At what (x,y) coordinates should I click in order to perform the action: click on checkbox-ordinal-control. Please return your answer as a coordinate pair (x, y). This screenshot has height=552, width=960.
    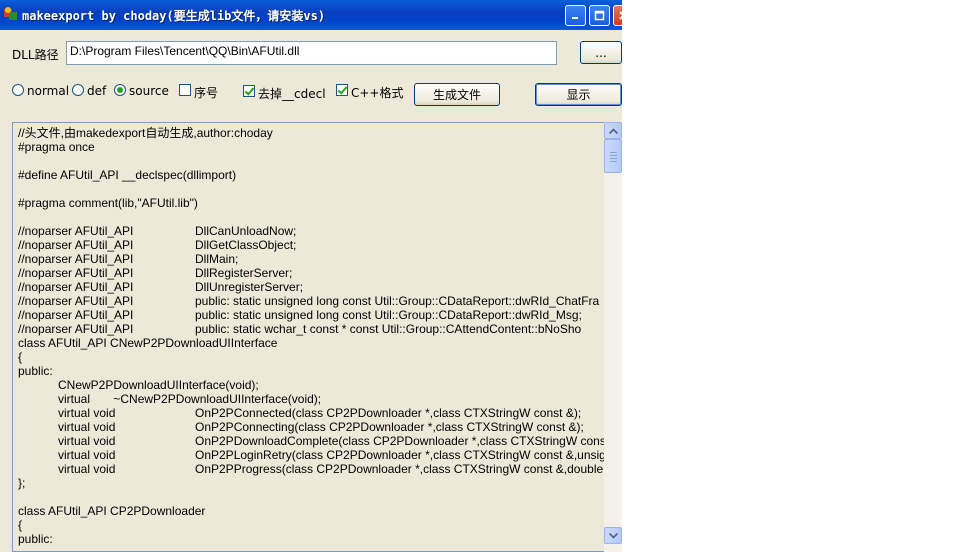
    Looking at the image, I should click on (185, 90).